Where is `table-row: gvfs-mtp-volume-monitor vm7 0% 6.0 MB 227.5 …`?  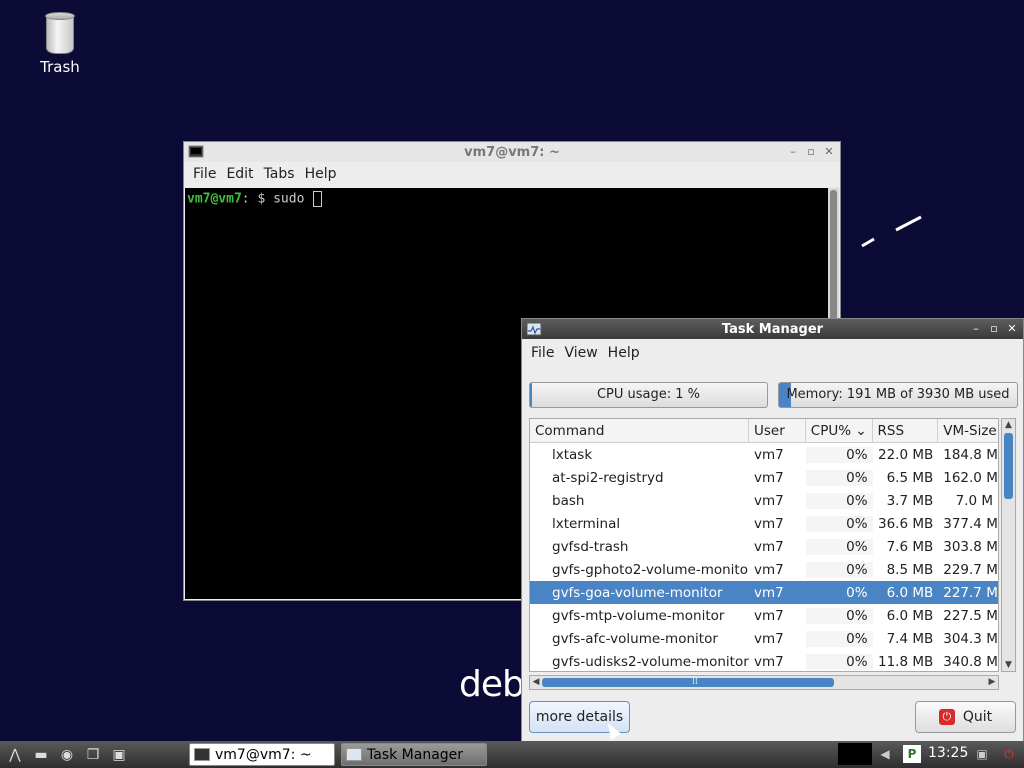
table-row: gvfs-mtp-volume-monitor vm7 0% 6.0 MB 227.5 … is located at coordinates (764, 615).